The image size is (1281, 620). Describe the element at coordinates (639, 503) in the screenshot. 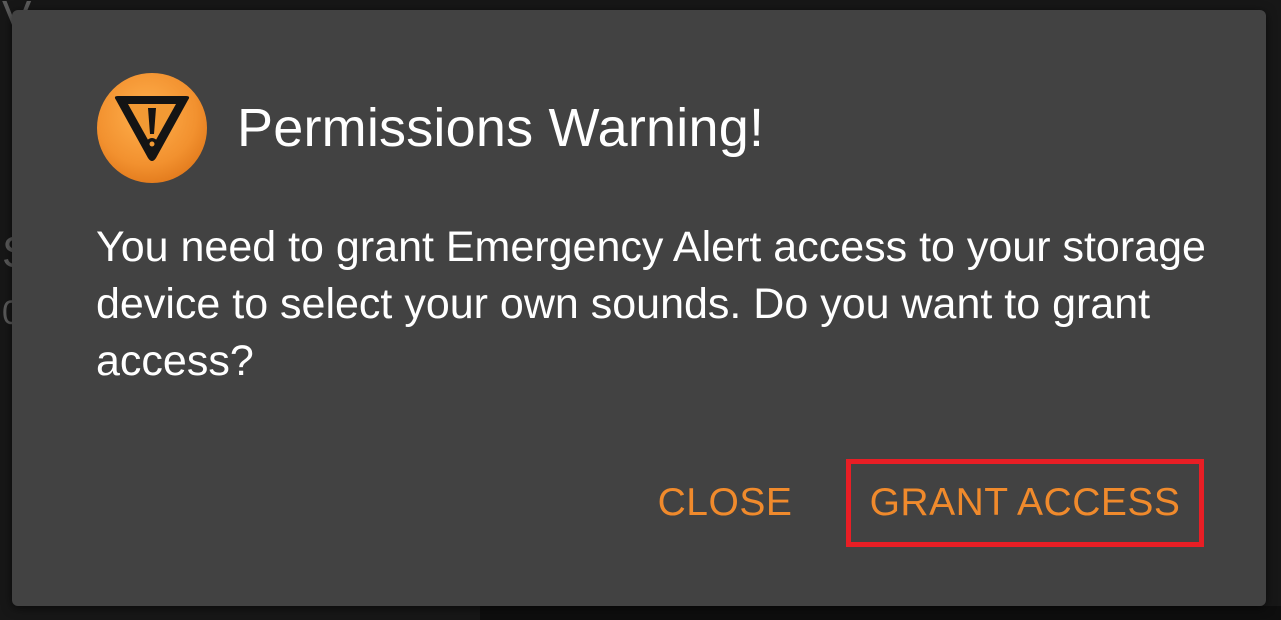

I see `dialog-actions: CLOSE GRANT ACCESS` at that location.